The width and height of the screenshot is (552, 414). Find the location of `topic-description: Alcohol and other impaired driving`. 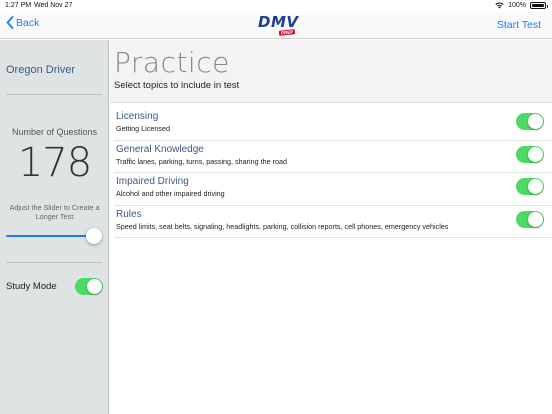

topic-description: Alcohol and other impaired driving is located at coordinates (170, 193).